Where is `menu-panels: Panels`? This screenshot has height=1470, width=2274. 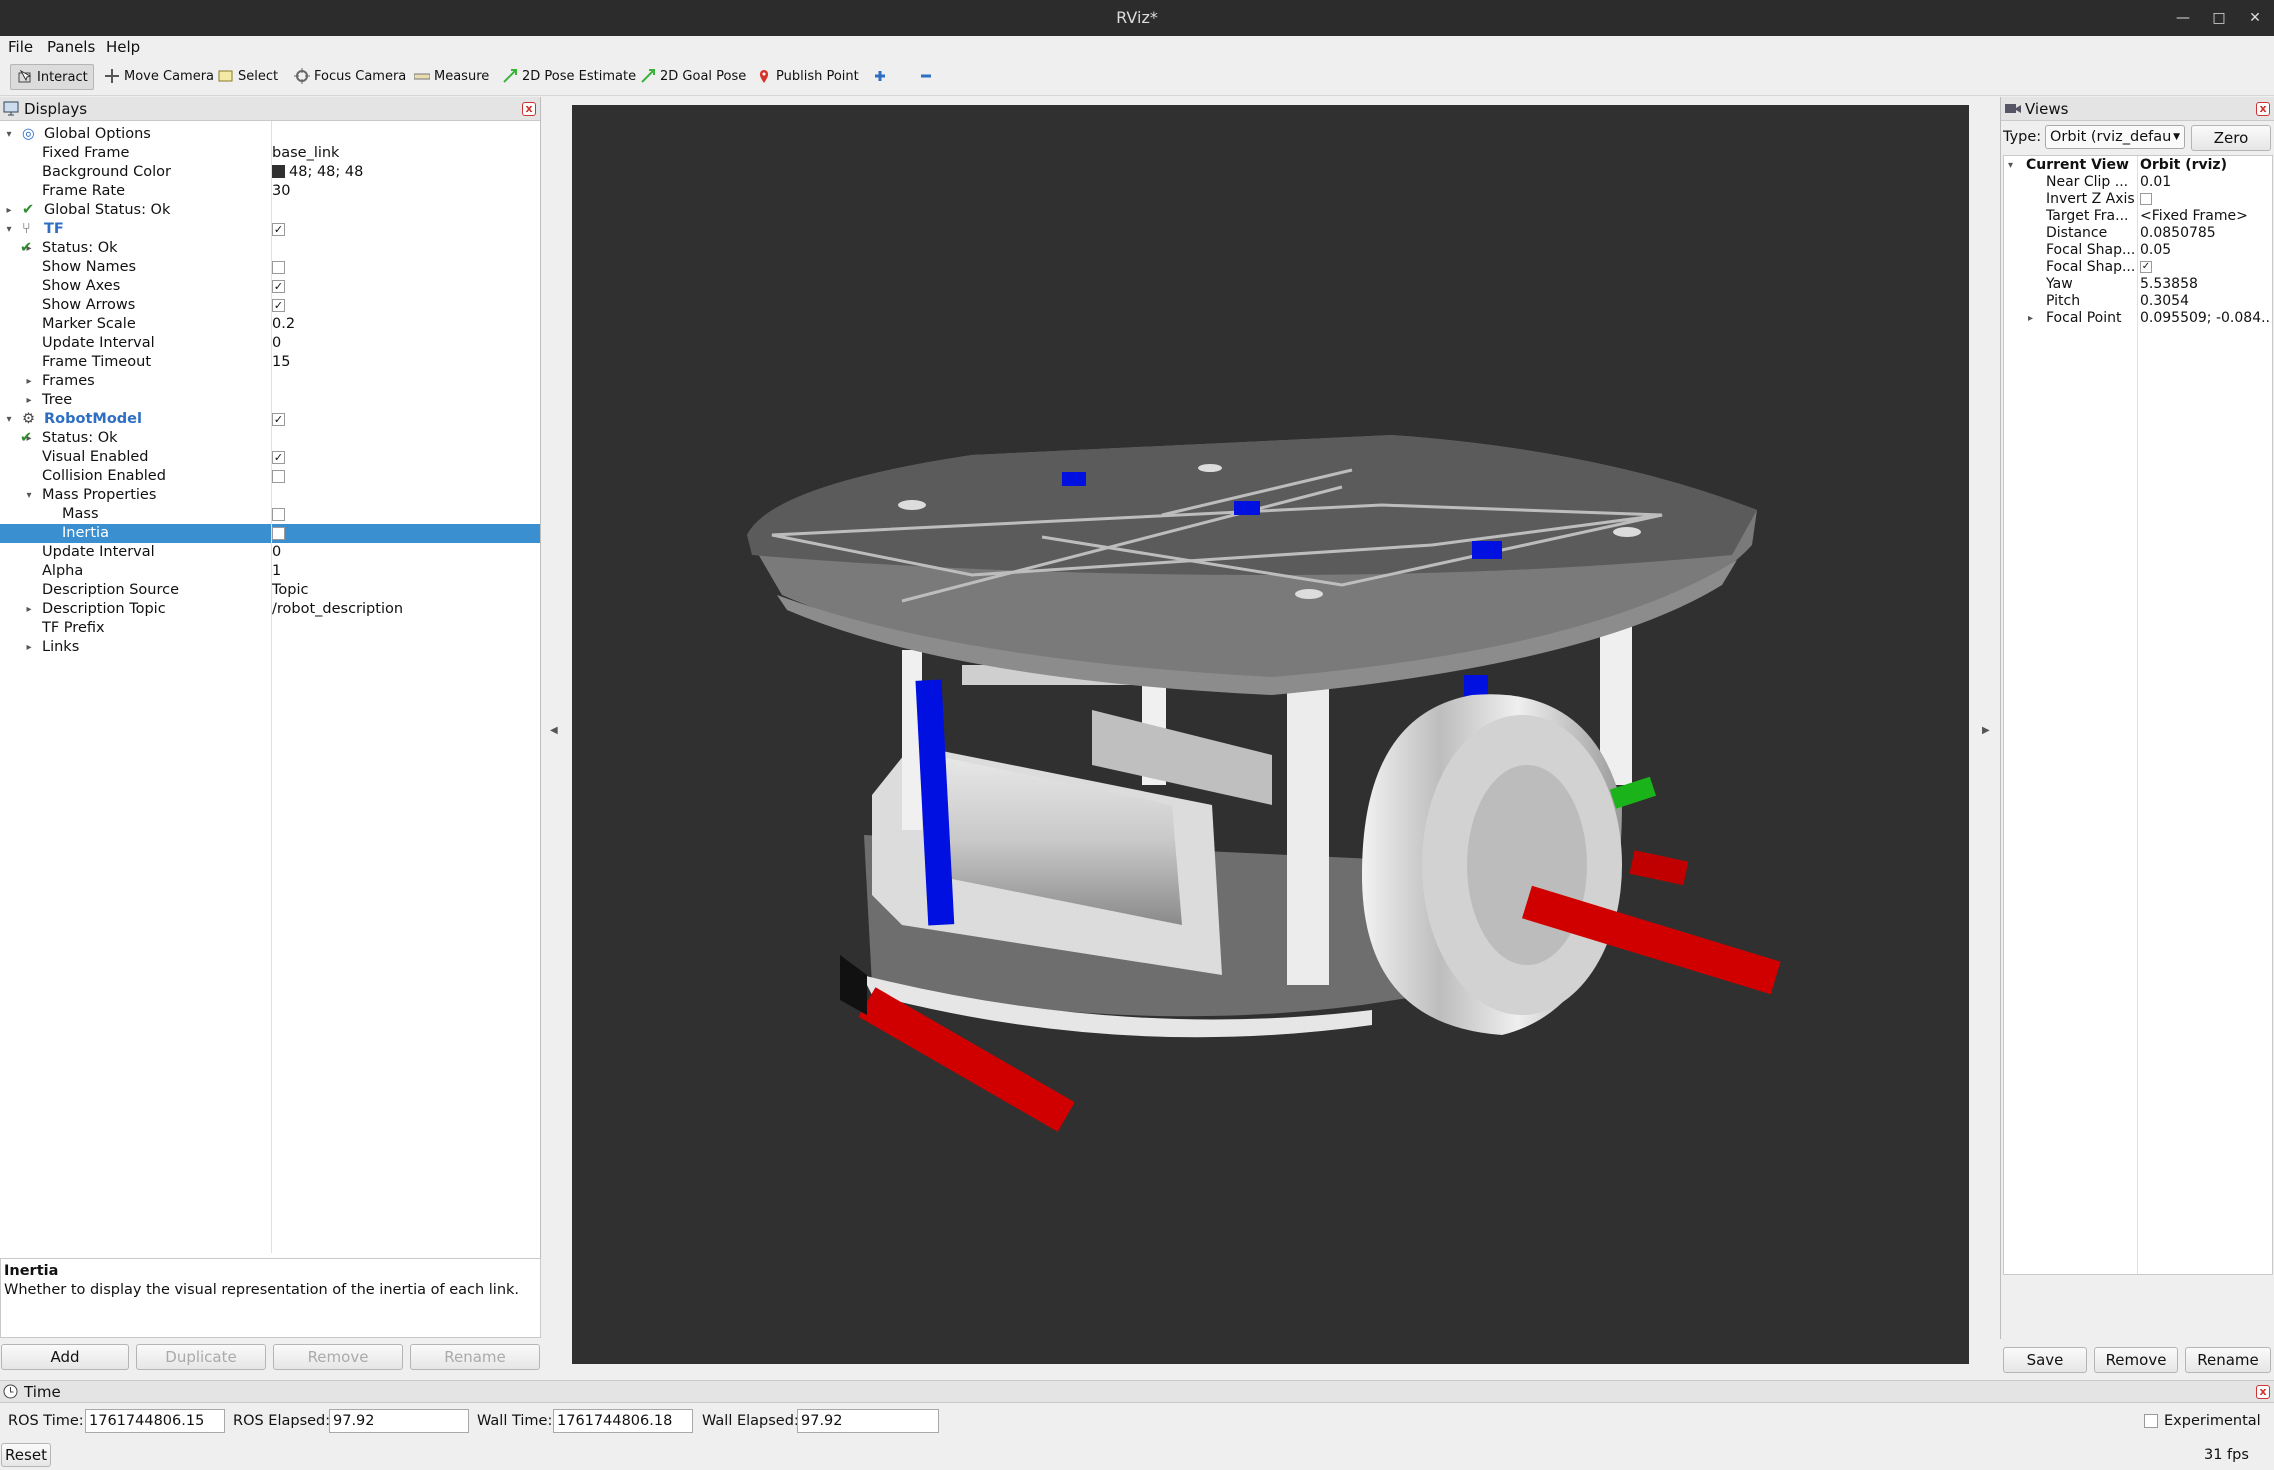
menu-panels: Panels is located at coordinates (71, 47).